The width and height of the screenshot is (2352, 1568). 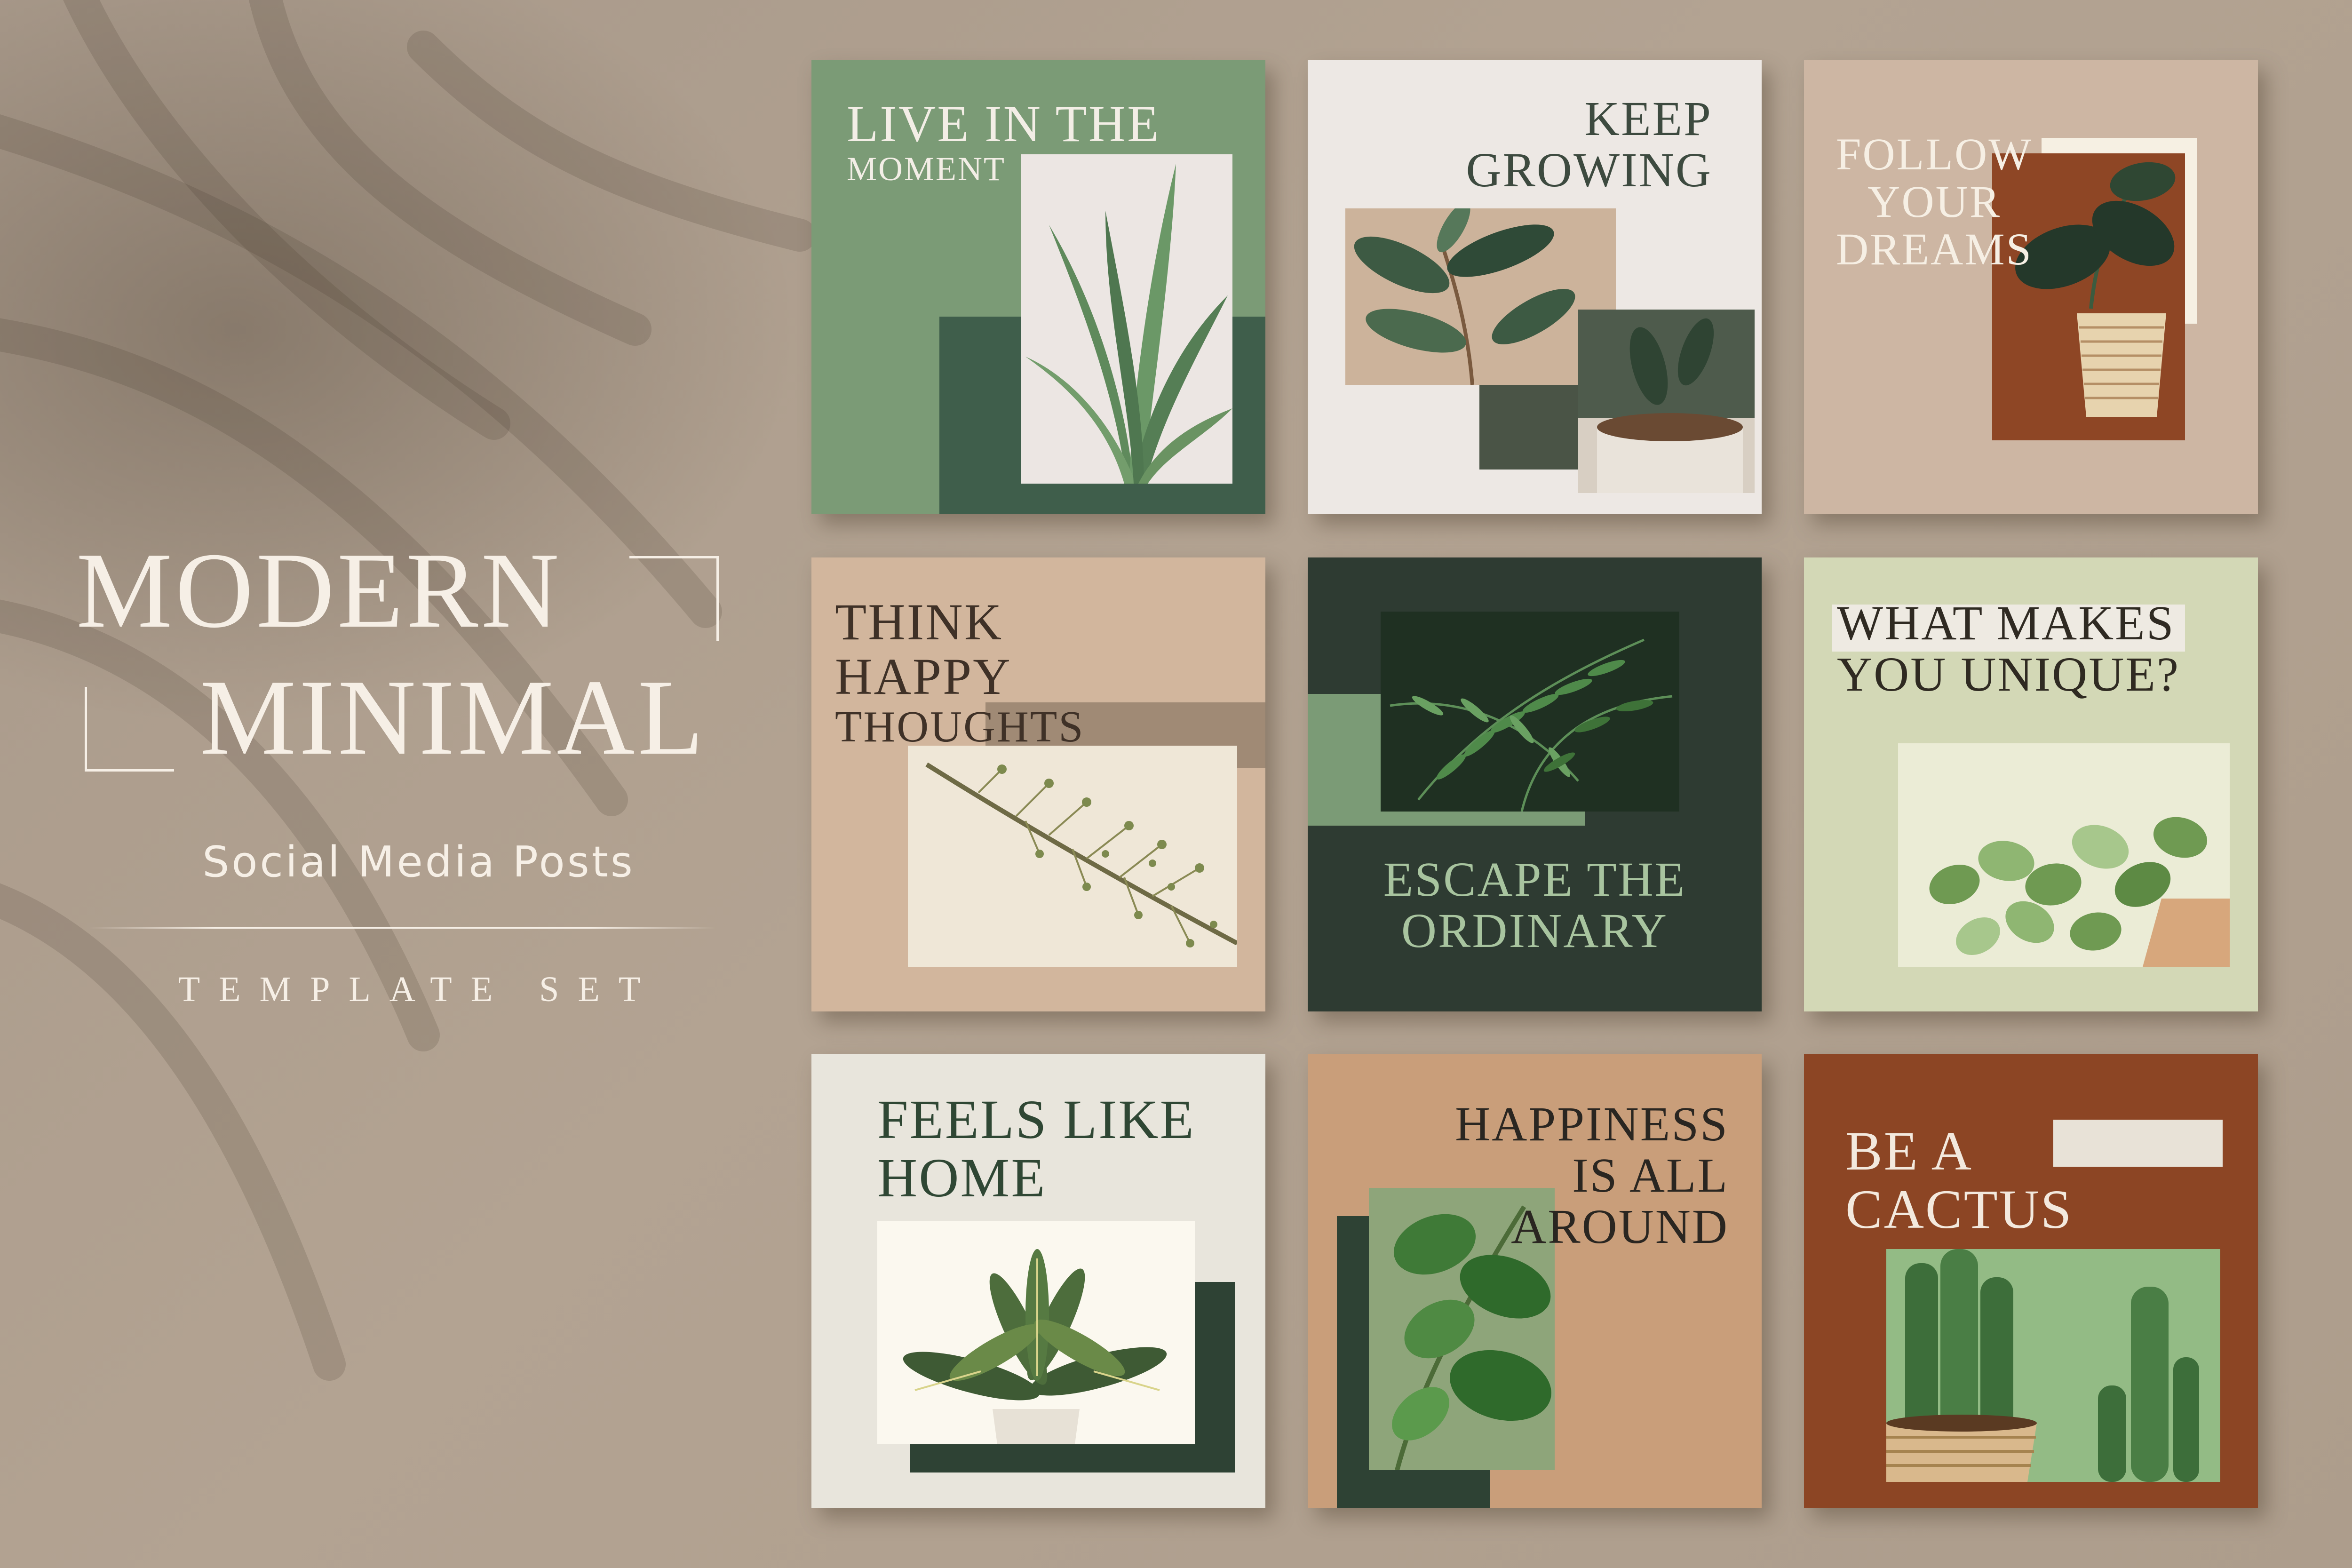 What do you see at coordinates (1003, 124) in the screenshot?
I see `card-1-line-1: LIVE IN THE` at bounding box center [1003, 124].